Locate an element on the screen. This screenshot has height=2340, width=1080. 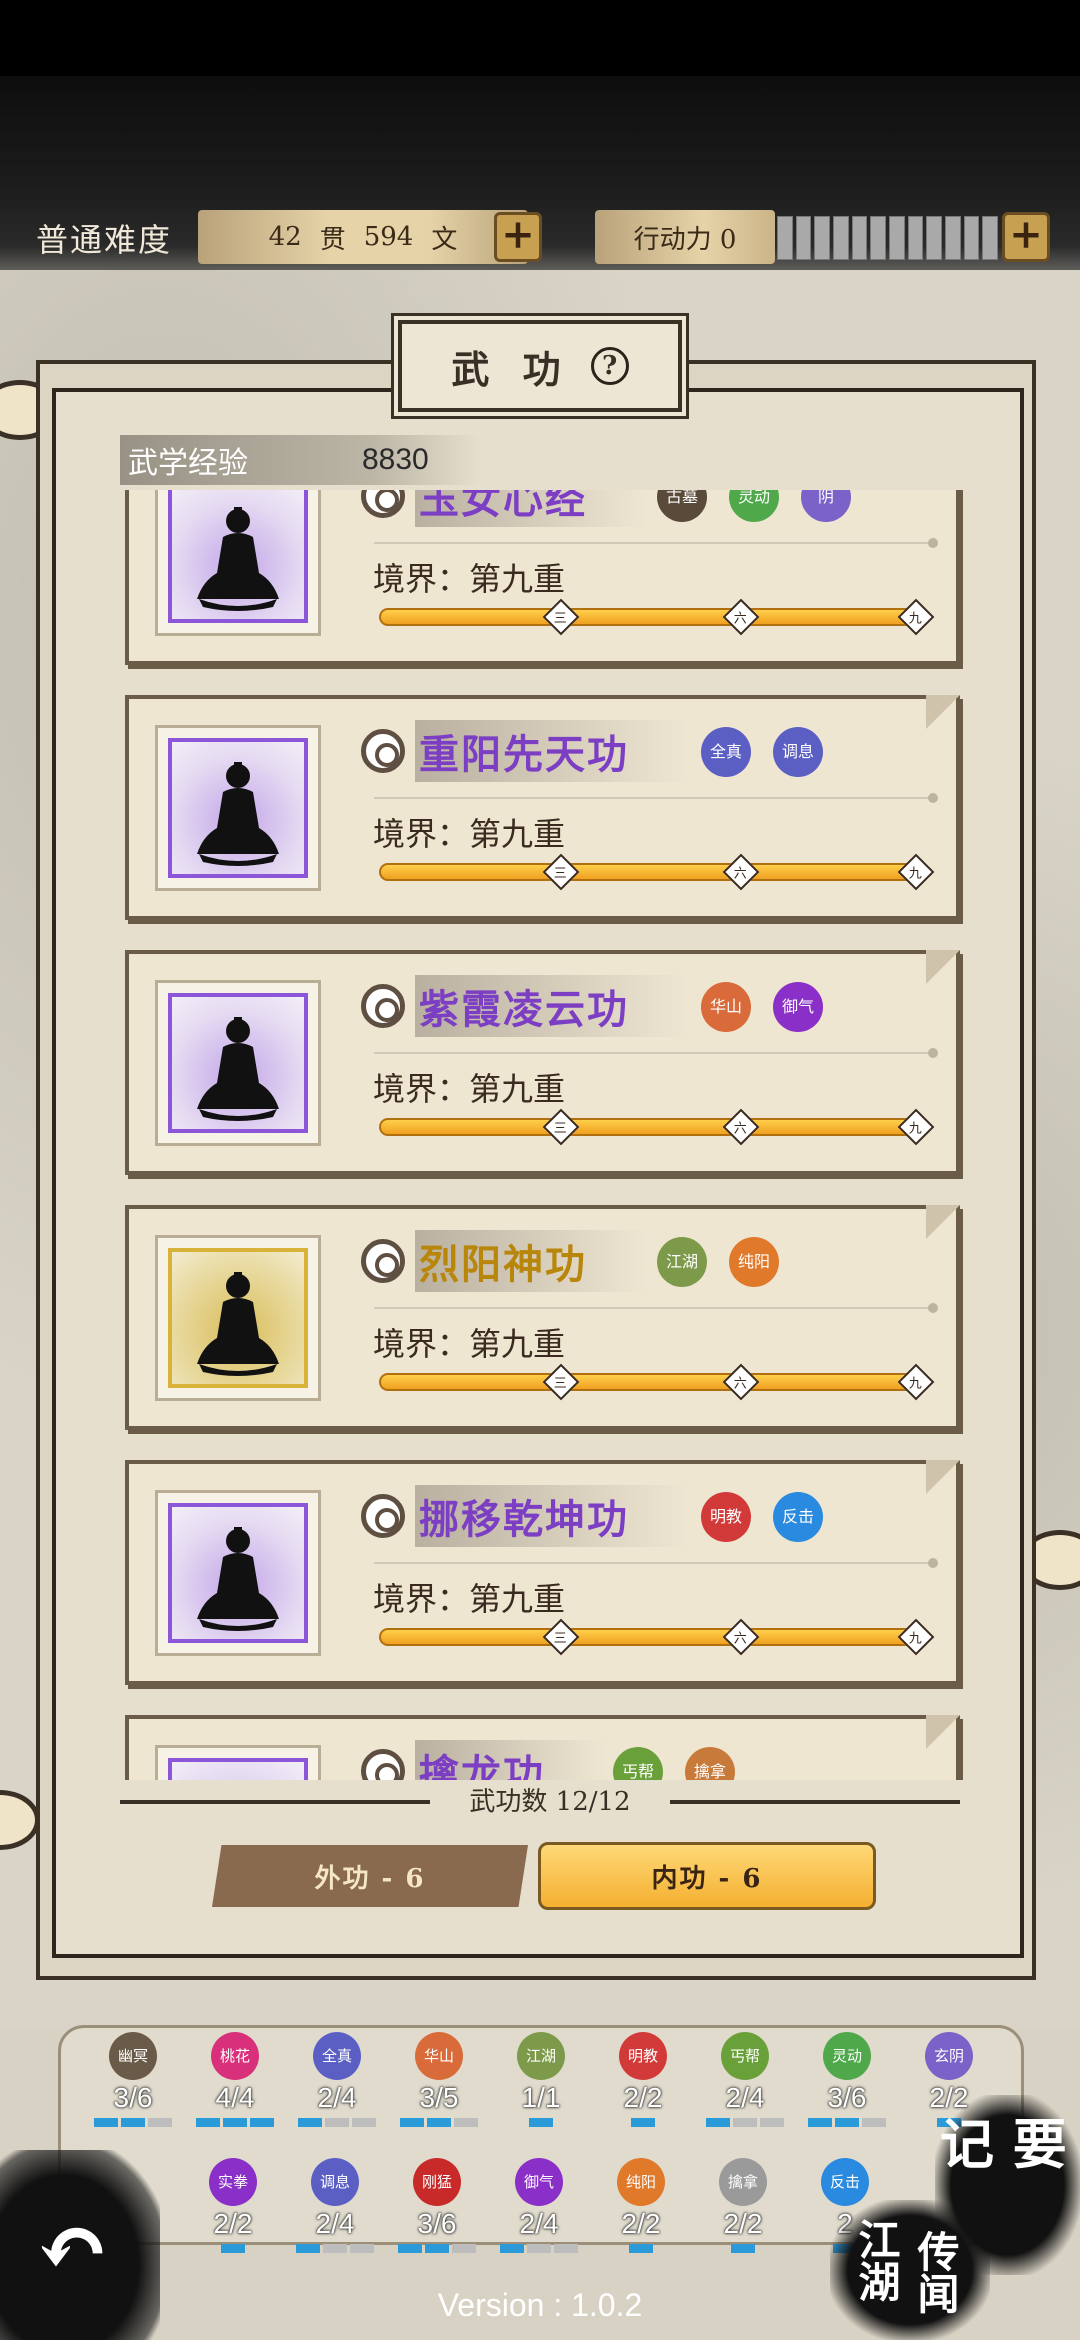
skill-name: 紫霞凌云功 is located at coordinates (552, 1006).